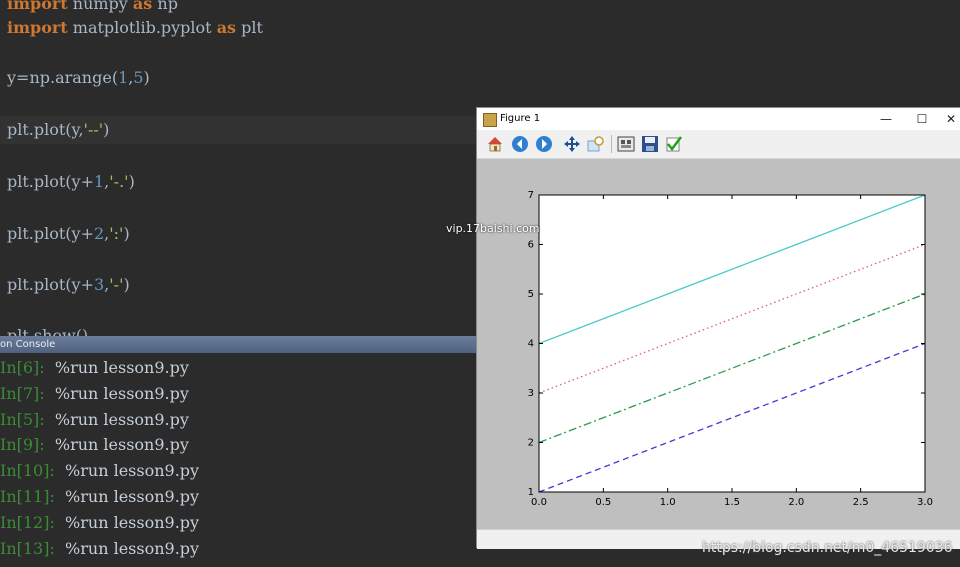 The image size is (960, 567). What do you see at coordinates (100, 6) in the screenshot?
I see `code-token: numpy` at bounding box center [100, 6].